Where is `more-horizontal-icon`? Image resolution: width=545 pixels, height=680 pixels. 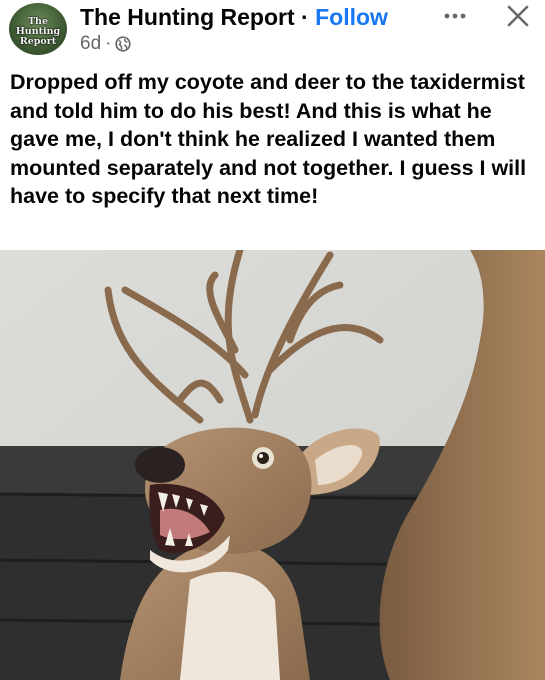 more-horizontal-icon is located at coordinates (455, 16).